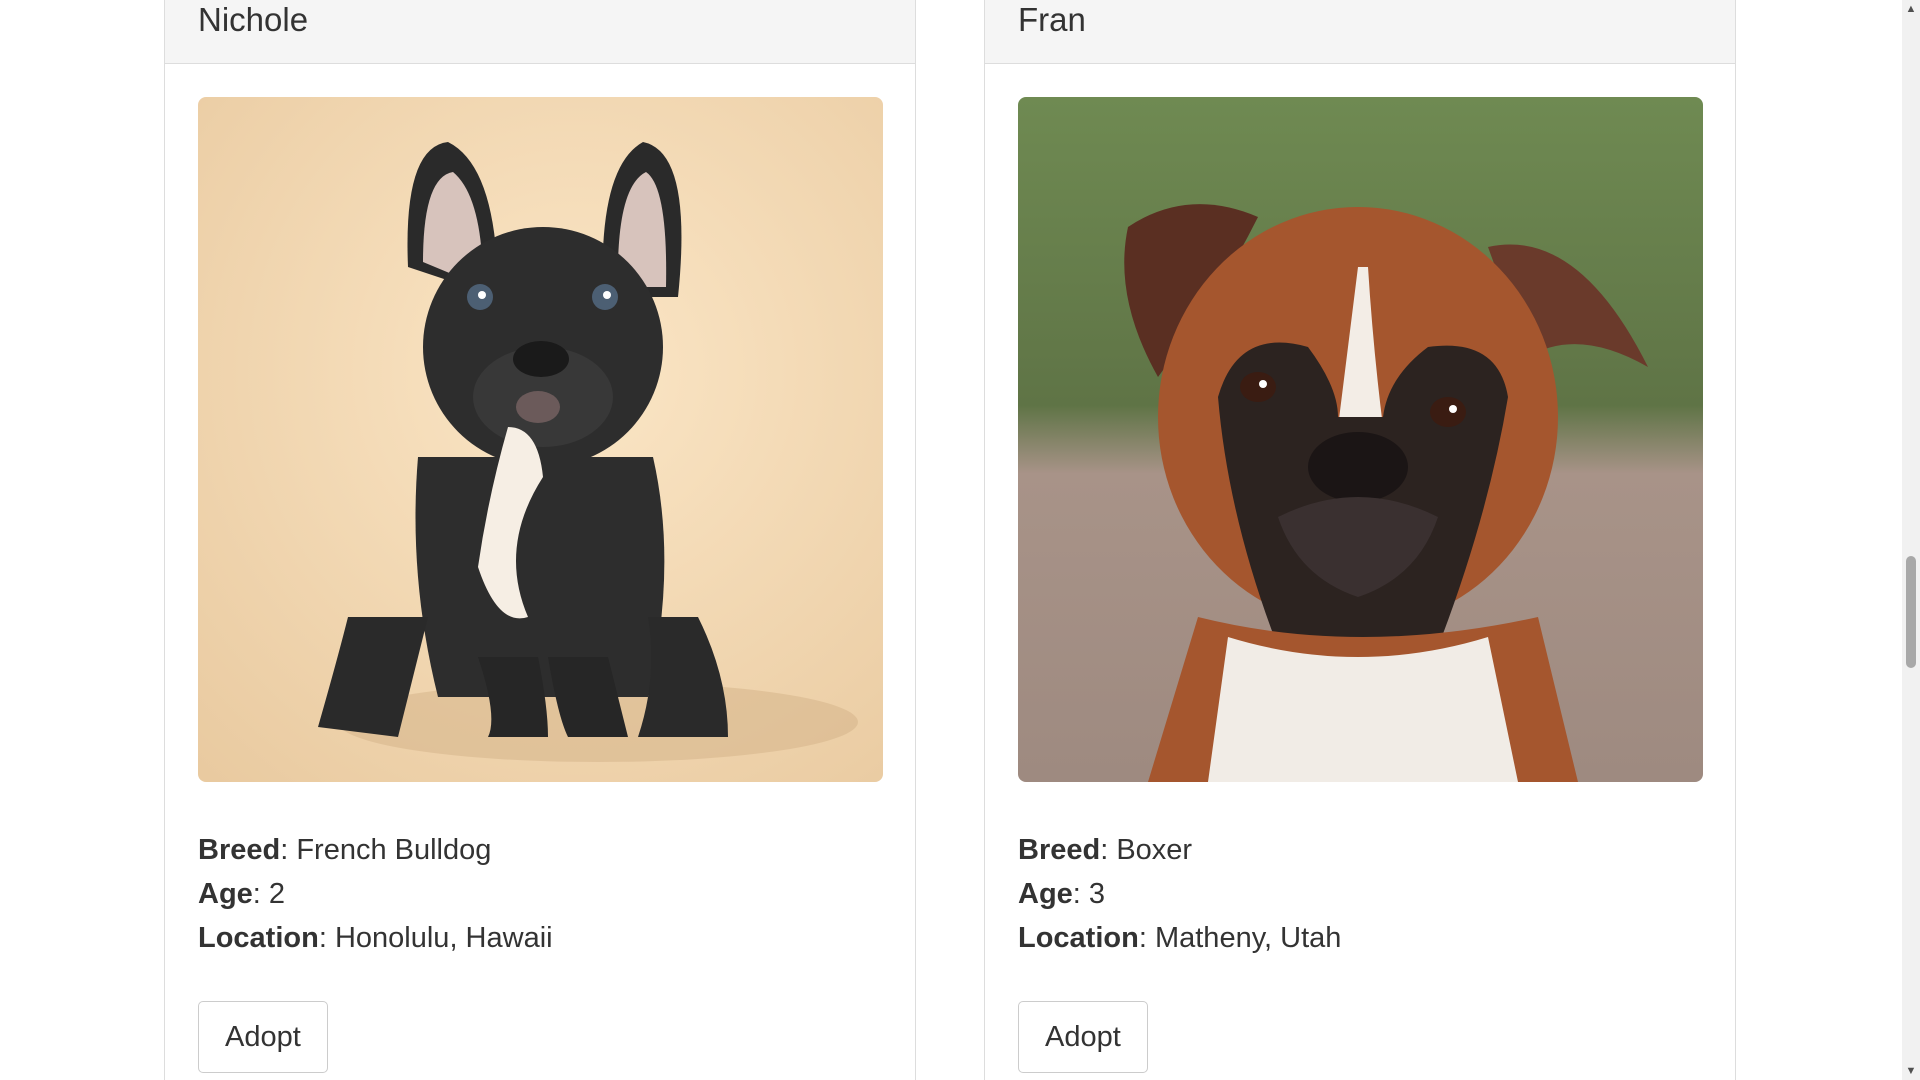 The image size is (1920, 1080). Describe the element at coordinates (443, 938) in the screenshot. I see `location-value: Honolulu, Hawaii` at that location.